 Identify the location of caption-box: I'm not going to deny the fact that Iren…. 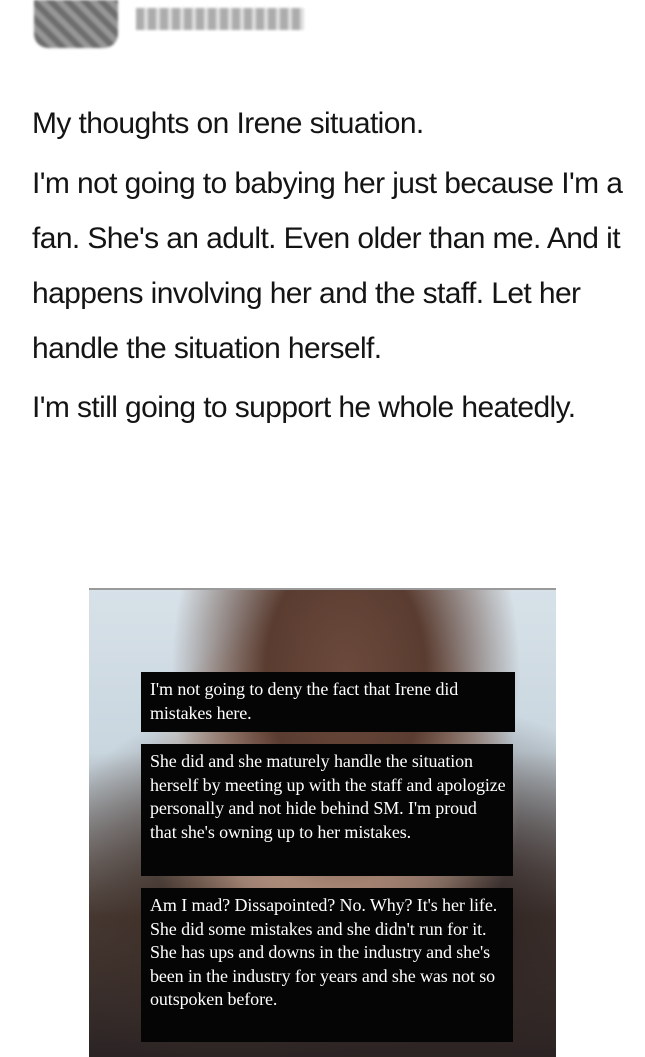
(328, 702).